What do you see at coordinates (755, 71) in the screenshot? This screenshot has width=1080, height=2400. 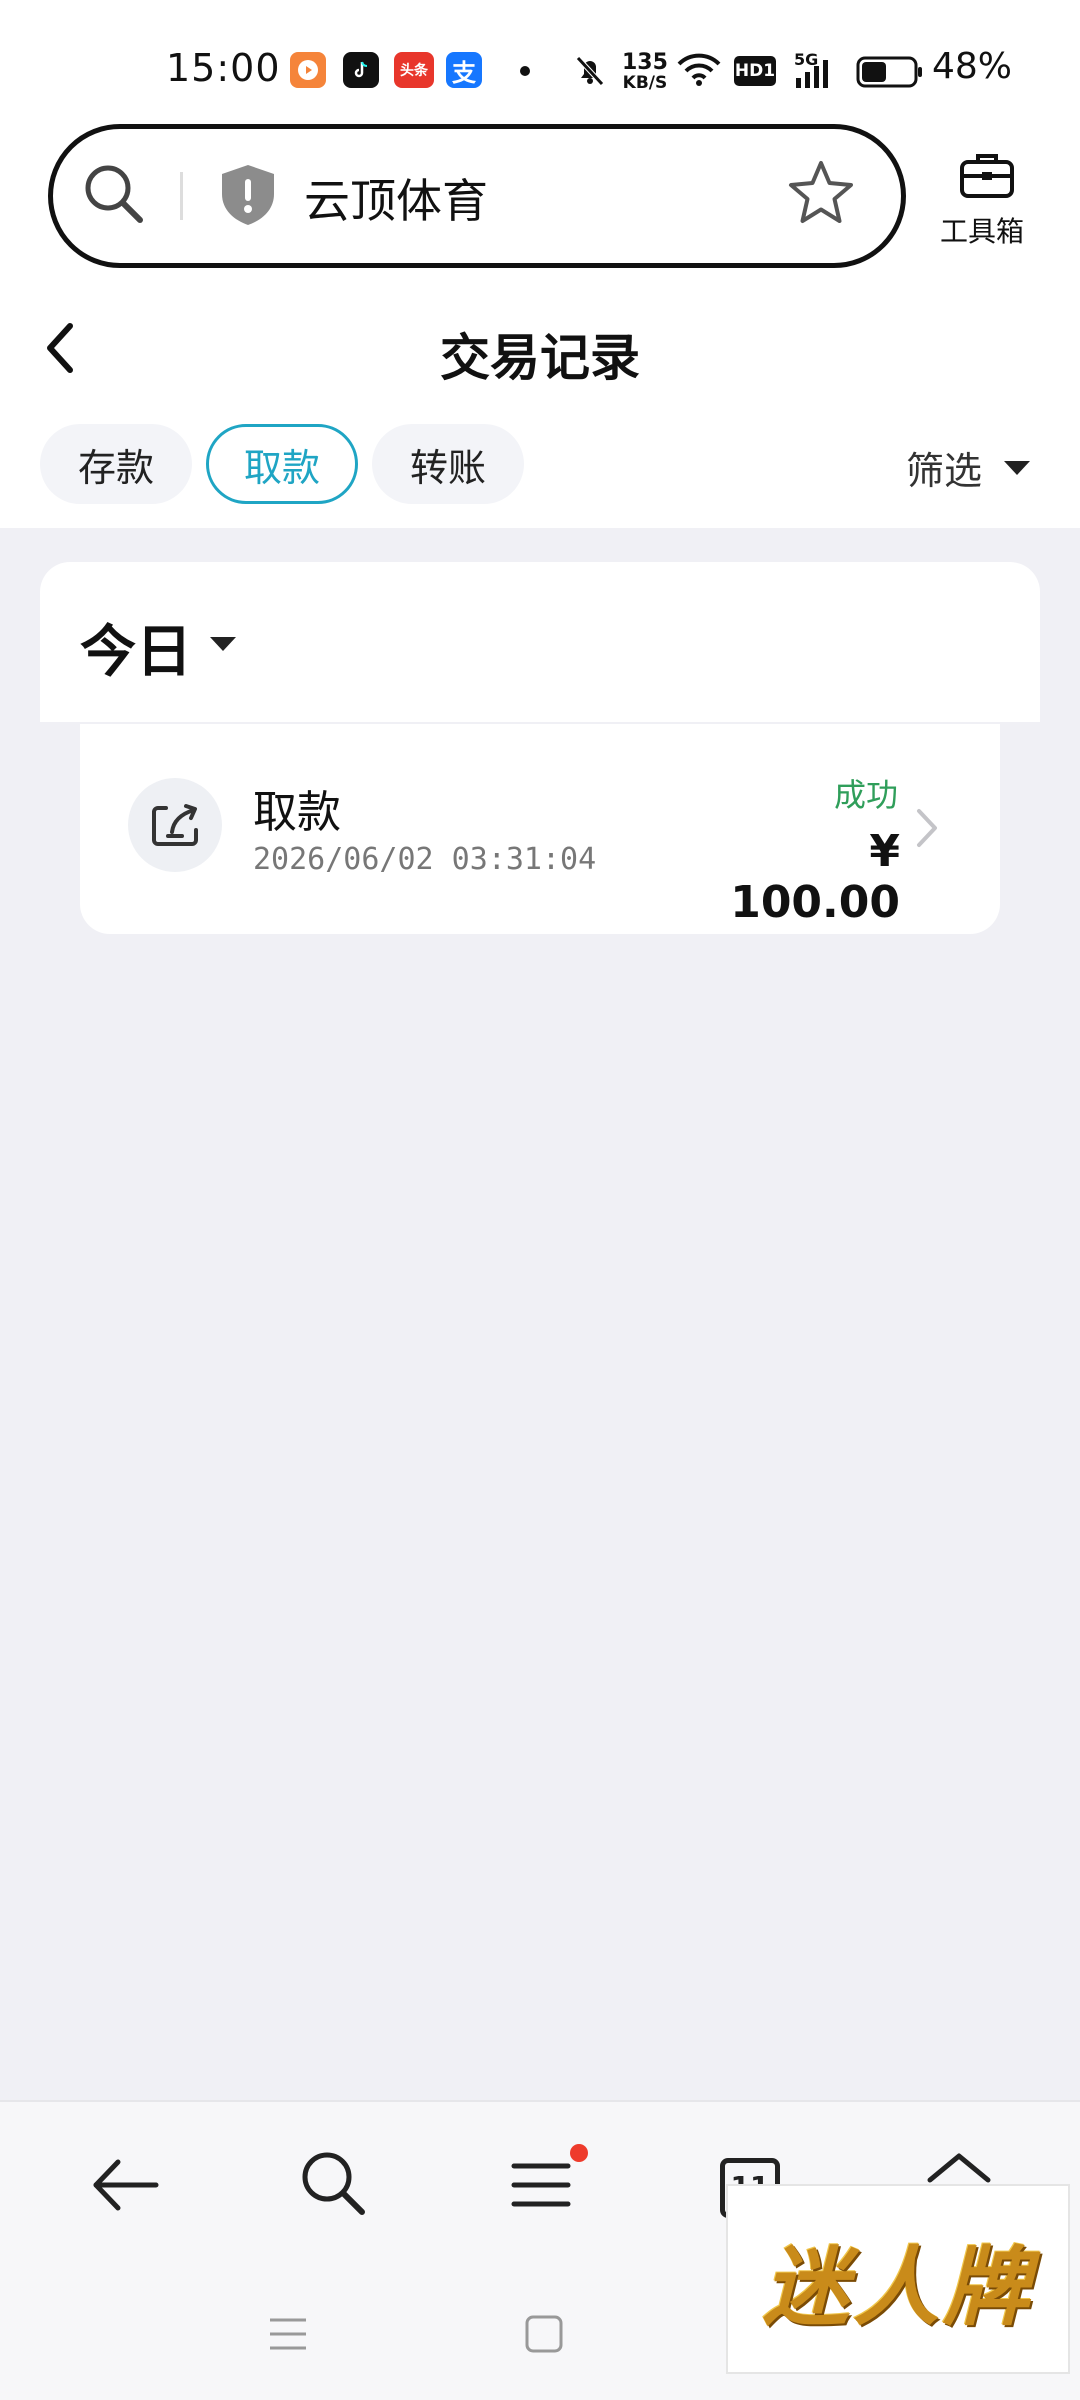 I see `hd-badge: HD1` at bounding box center [755, 71].